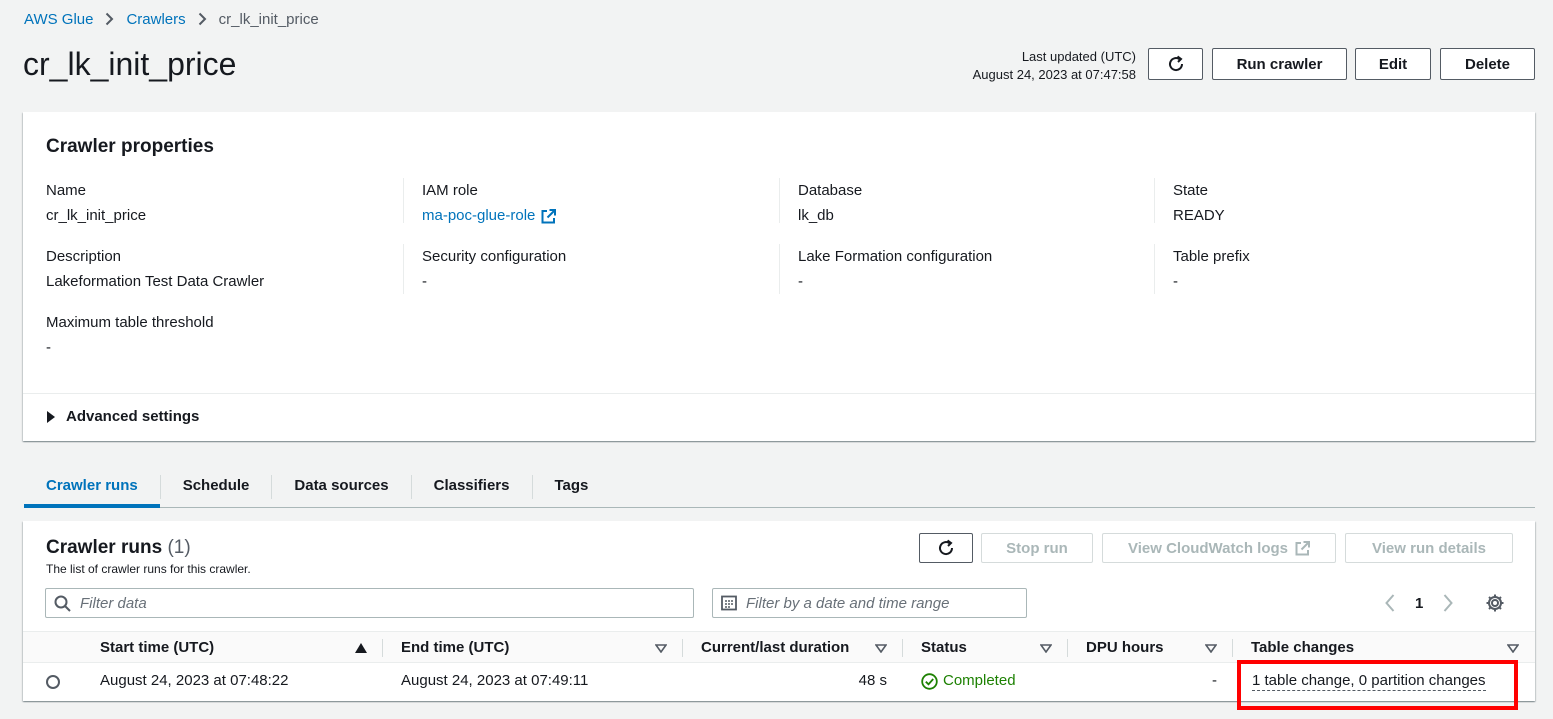 The image size is (1553, 719). I want to click on view-run-details-button: View run details, so click(1429, 548).